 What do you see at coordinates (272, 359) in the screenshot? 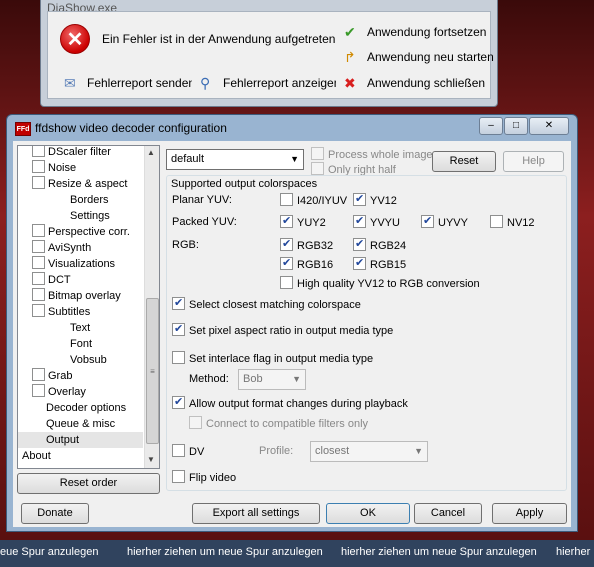
I see `set-interlace-flag-checkbox: Set interlace flag in output media type` at bounding box center [272, 359].